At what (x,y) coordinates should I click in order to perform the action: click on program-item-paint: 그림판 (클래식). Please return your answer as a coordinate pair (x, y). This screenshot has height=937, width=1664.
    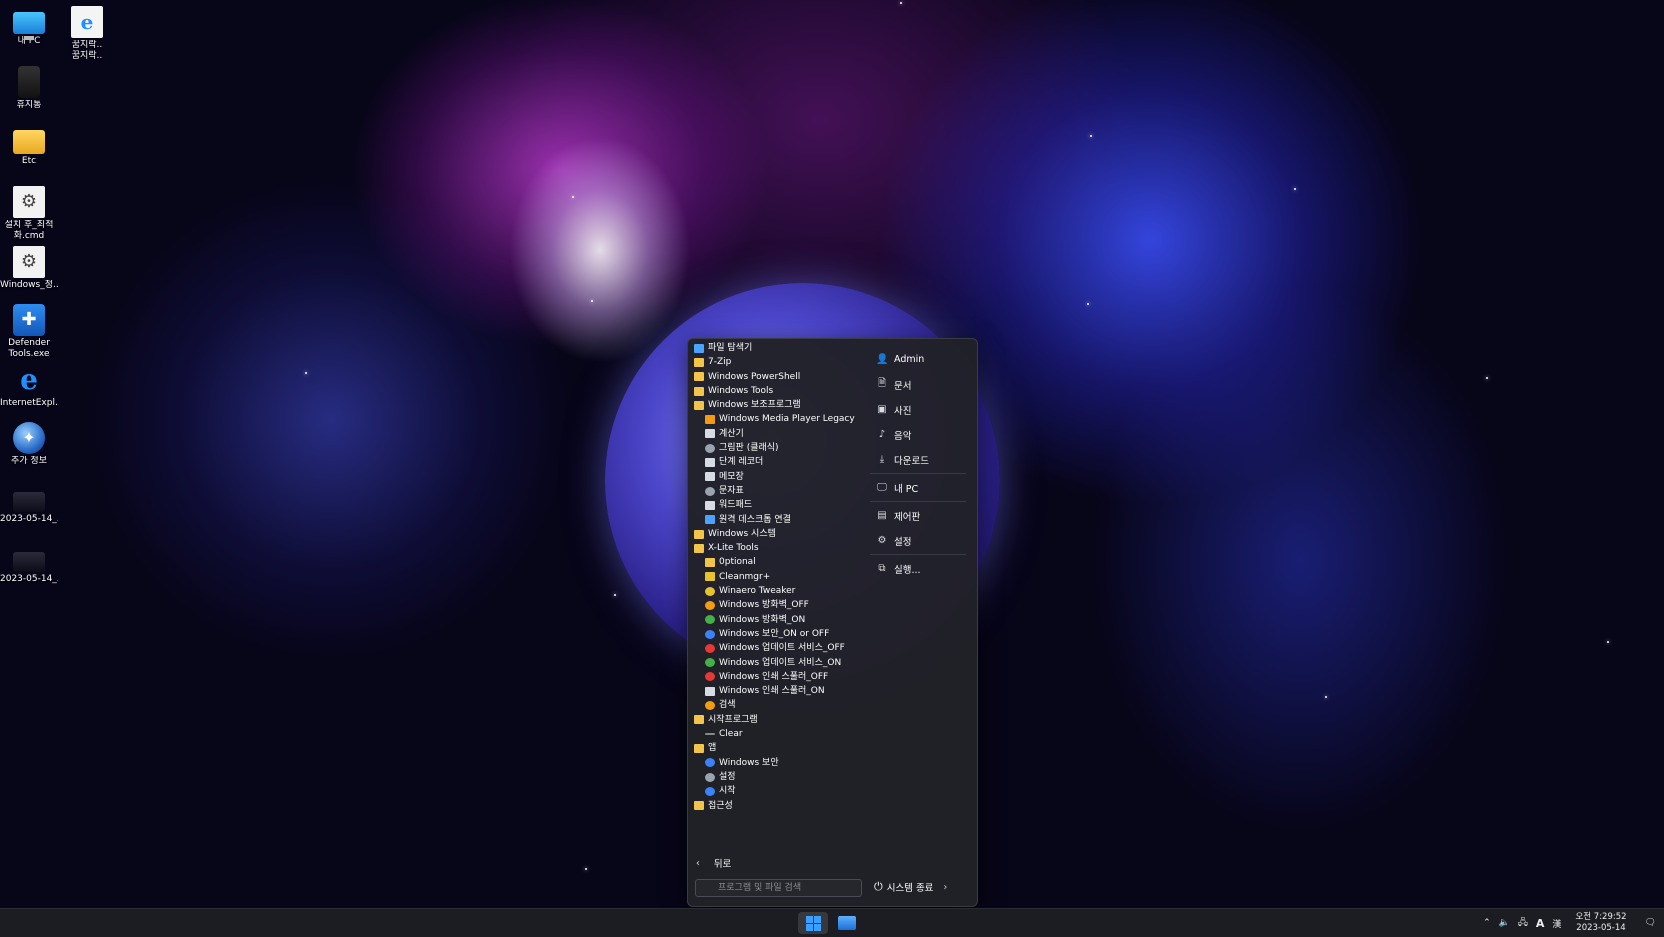
    Looking at the image, I should click on (779, 448).